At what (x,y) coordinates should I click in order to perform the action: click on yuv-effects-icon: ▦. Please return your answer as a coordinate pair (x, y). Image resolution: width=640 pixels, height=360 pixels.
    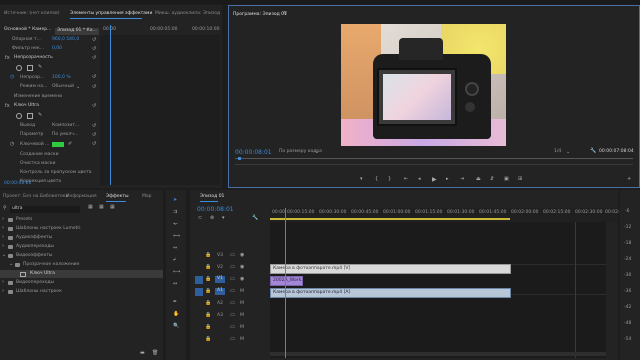
    Looking at the image, I should click on (112, 207).